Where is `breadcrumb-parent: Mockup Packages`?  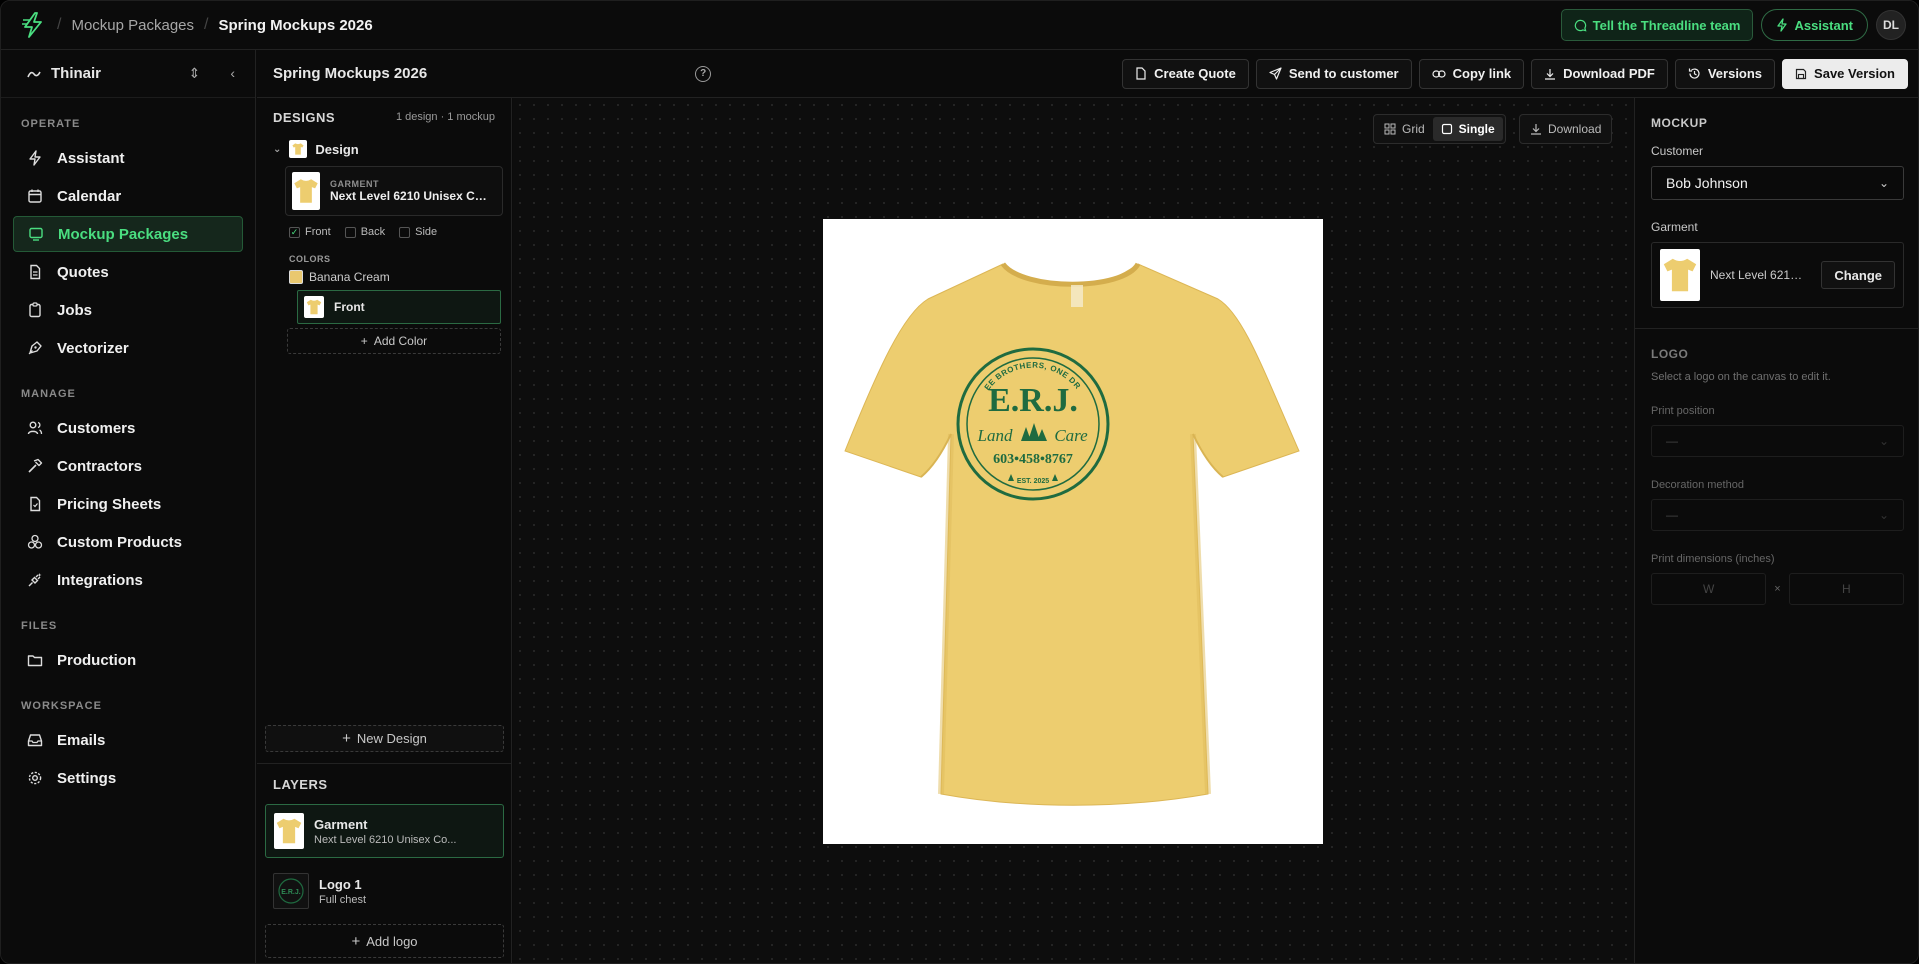 breadcrumb-parent: Mockup Packages is located at coordinates (132, 25).